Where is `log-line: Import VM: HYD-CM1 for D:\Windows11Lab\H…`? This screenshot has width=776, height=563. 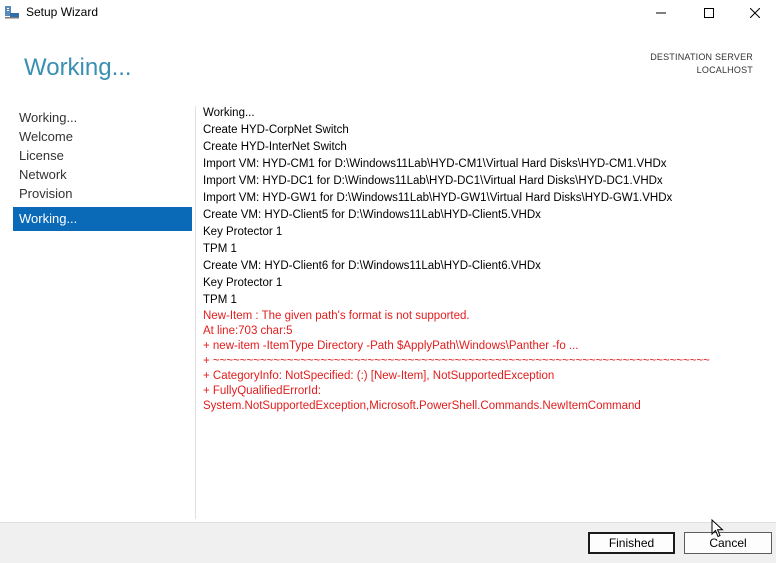 log-line: Import VM: HYD-CM1 for D:\Windows11Lab\H… is located at coordinates (435, 164).